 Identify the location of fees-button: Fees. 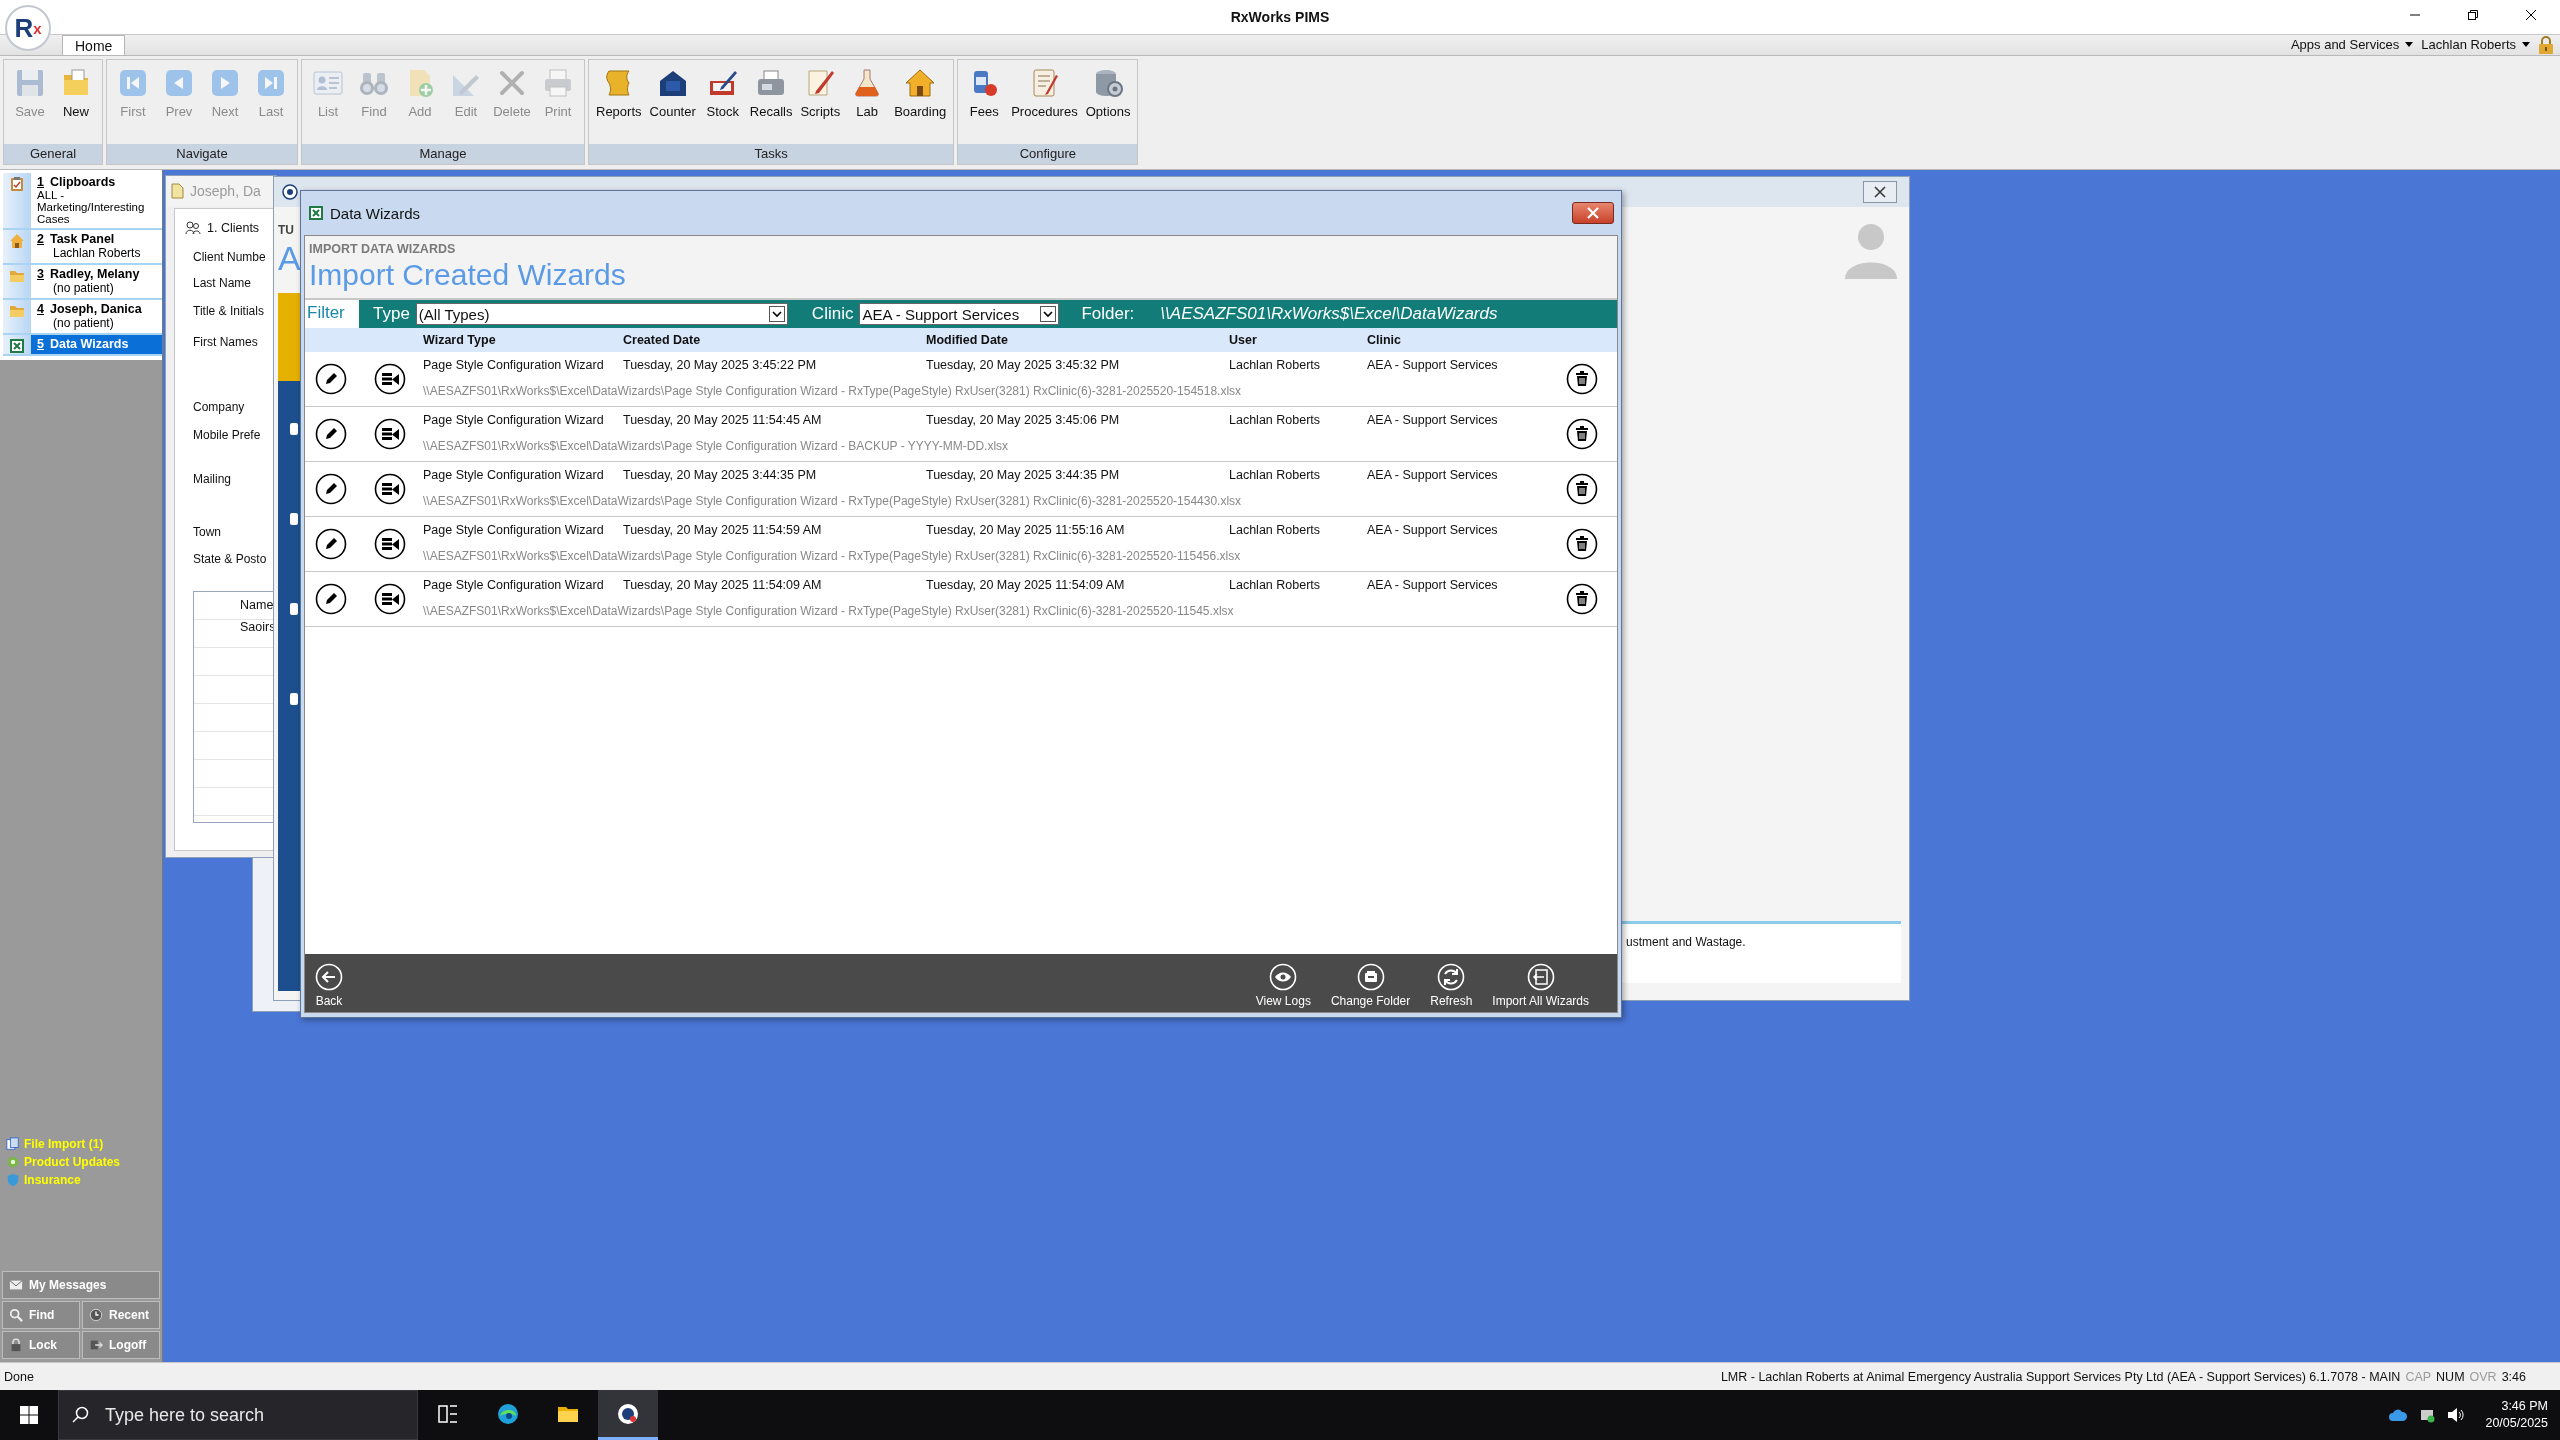
(984, 90).